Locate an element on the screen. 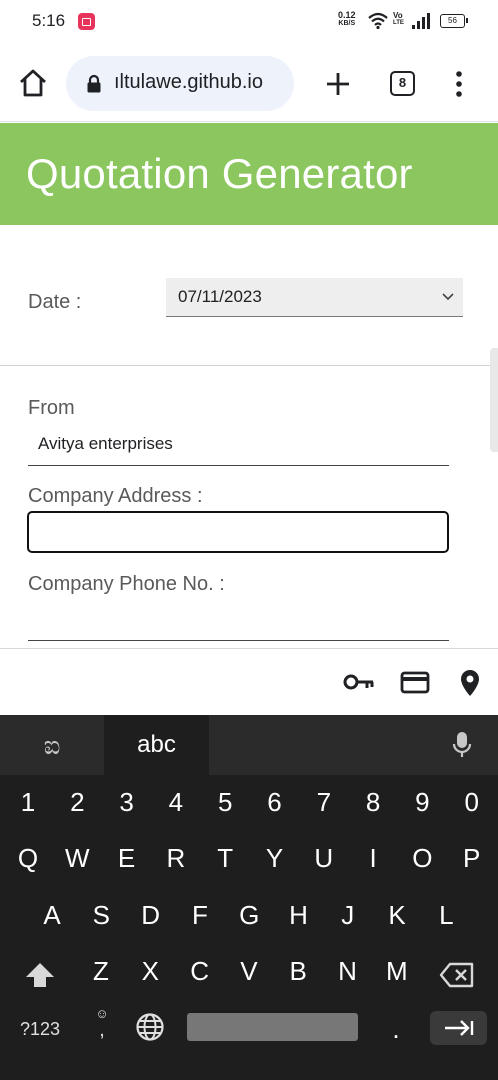  space-key is located at coordinates (272, 1027).